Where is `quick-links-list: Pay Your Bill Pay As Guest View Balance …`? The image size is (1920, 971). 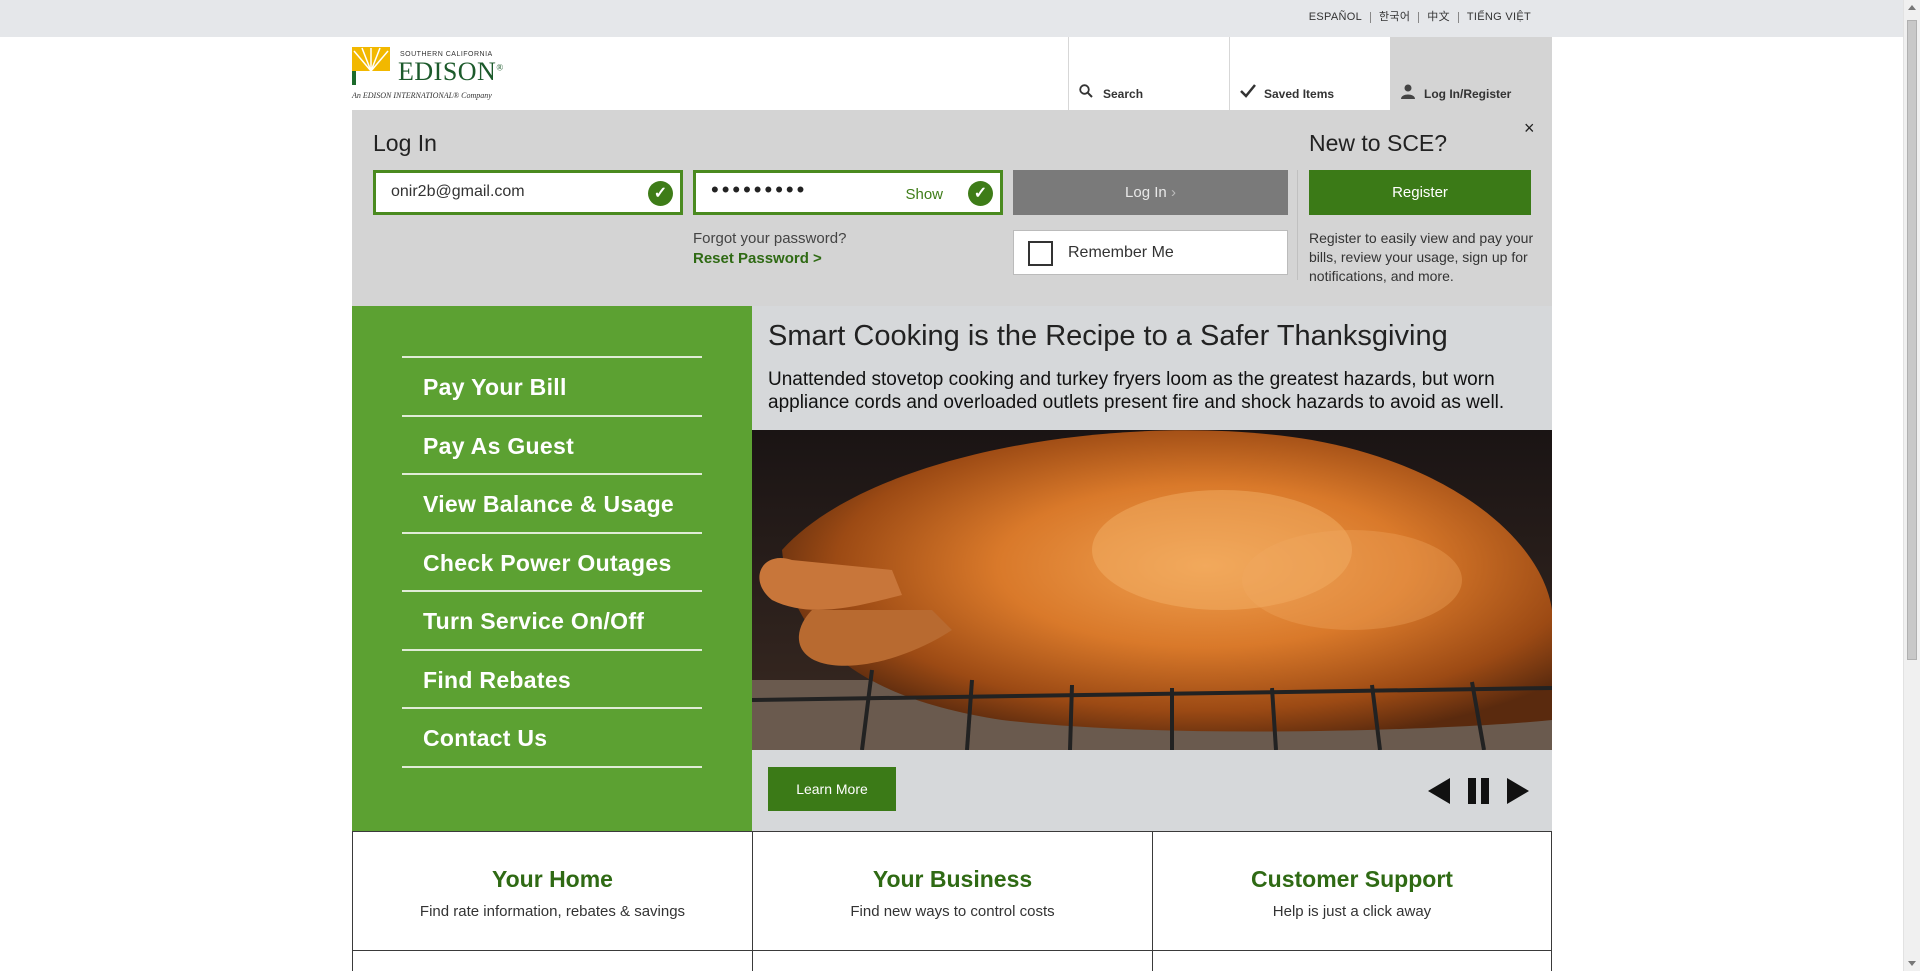
quick-links-list: Pay Your Bill Pay As Guest View Balance … is located at coordinates (552, 562).